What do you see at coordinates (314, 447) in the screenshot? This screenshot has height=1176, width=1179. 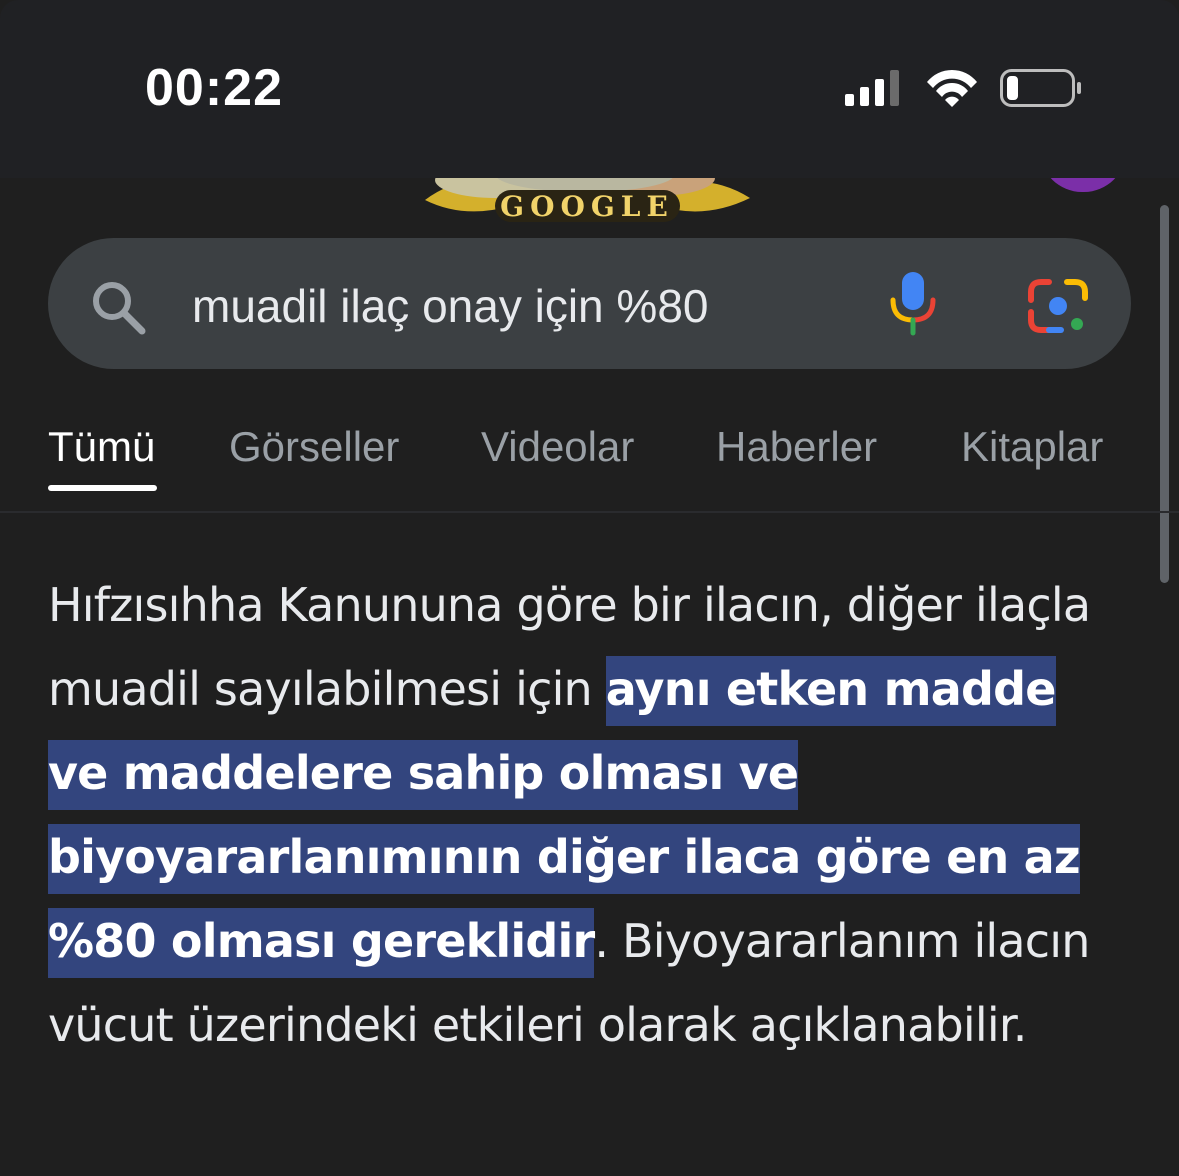 I see `tab-images: Görseller` at bounding box center [314, 447].